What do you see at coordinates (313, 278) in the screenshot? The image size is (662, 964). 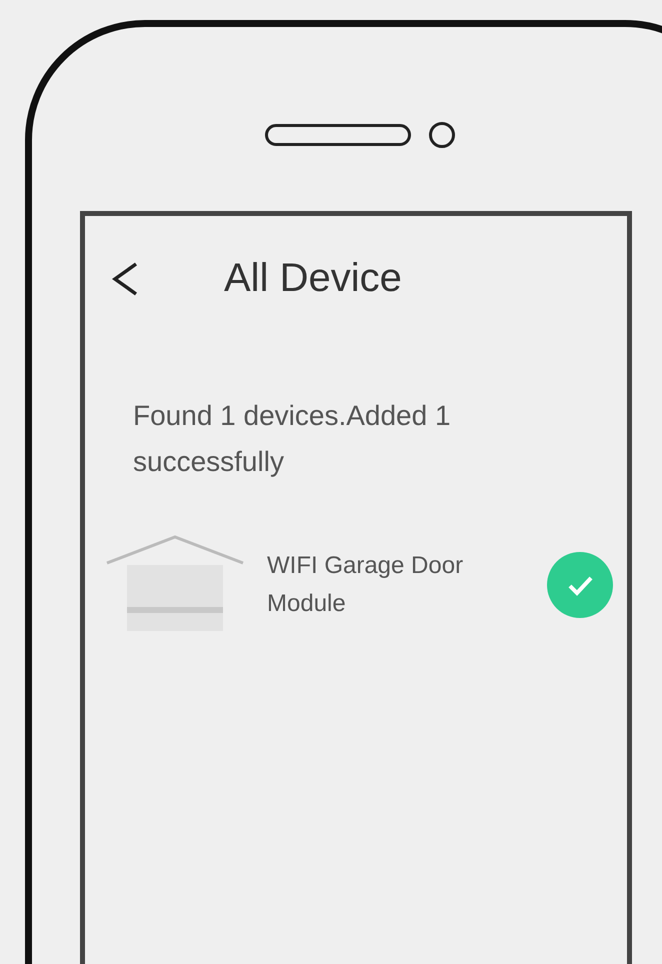 I see `screen-title: All Device` at bounding box center [313, 278].